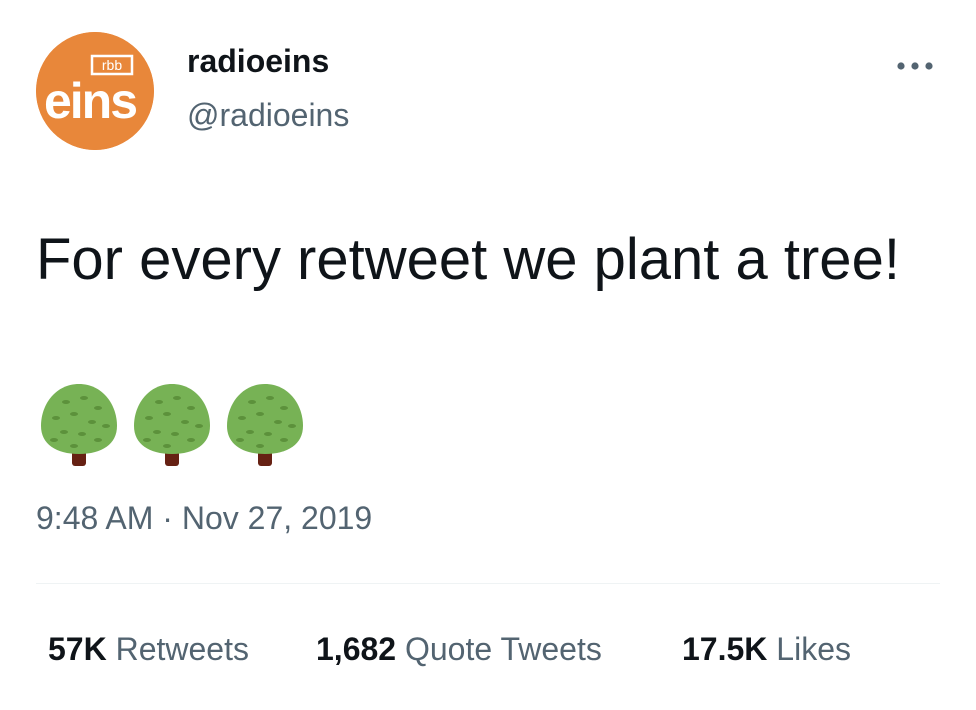 The height and width of the screenshot is (710, 976). Describe the element at coordinates (813, 649) in the screenshot. I see `likes-label: Likes` at that location.